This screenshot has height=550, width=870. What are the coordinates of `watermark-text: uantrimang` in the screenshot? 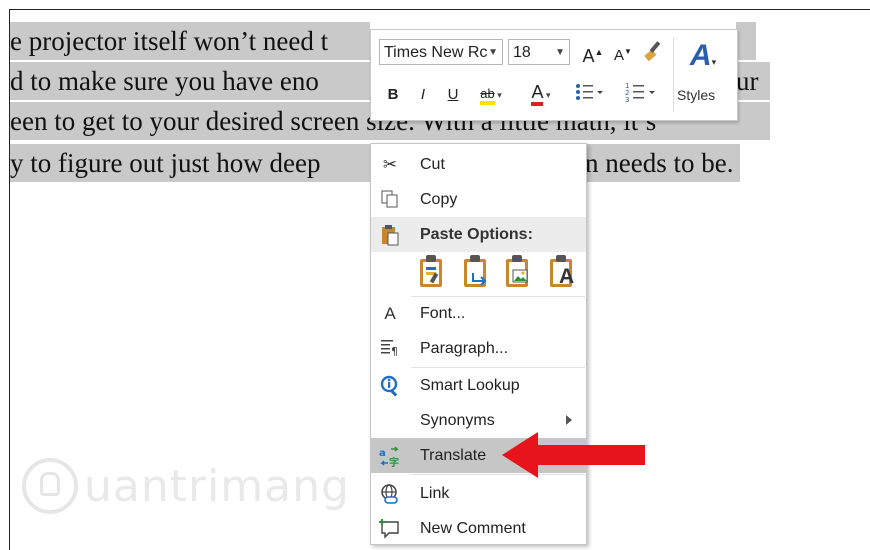 It's located at (217, 486).